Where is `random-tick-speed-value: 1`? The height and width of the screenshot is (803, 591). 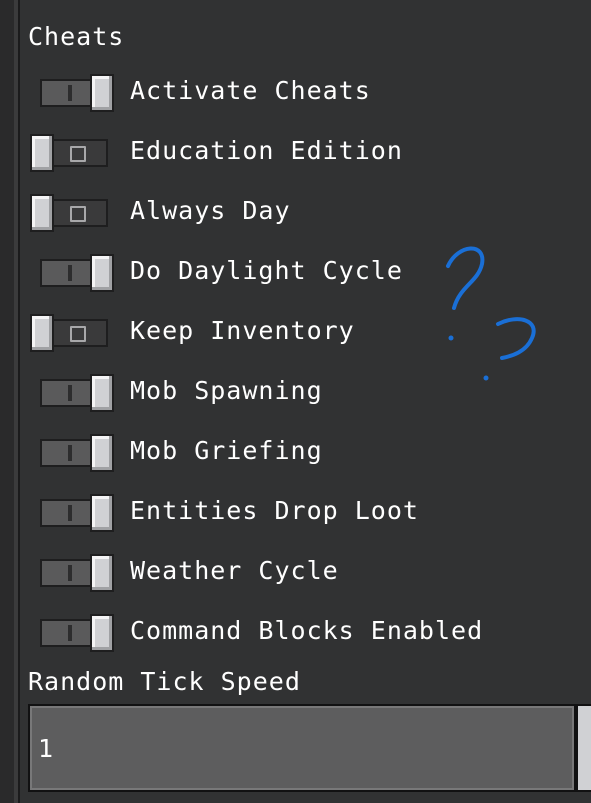
random-tick-speed-value: 1 is located at coordinates (46, 748).